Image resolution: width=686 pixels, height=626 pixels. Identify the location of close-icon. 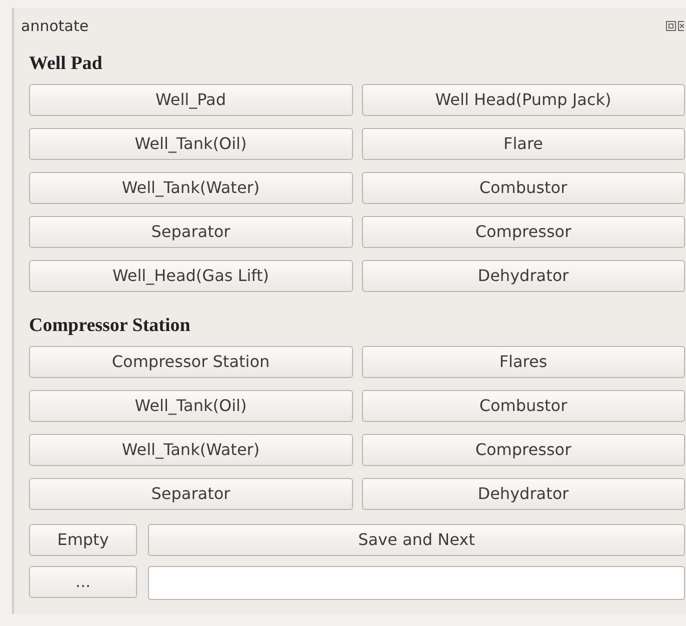
(681, 26).